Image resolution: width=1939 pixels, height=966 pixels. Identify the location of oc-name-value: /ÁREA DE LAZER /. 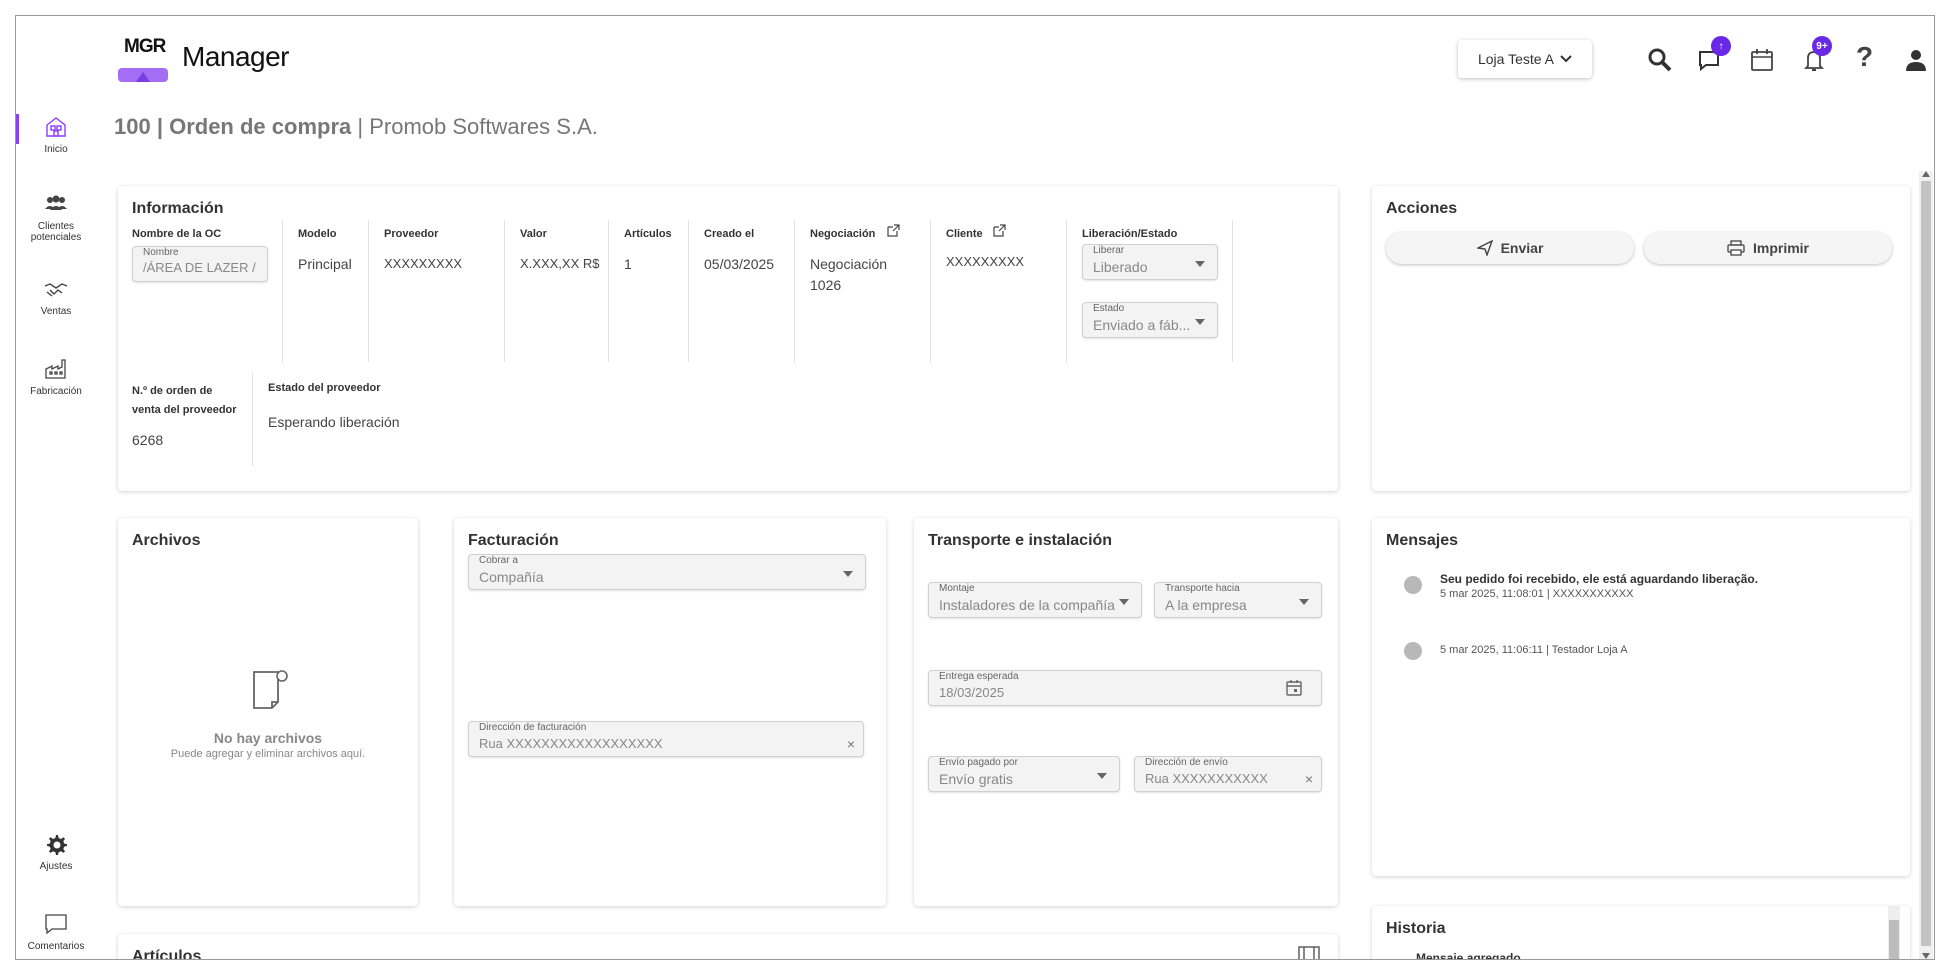
(199, 267).